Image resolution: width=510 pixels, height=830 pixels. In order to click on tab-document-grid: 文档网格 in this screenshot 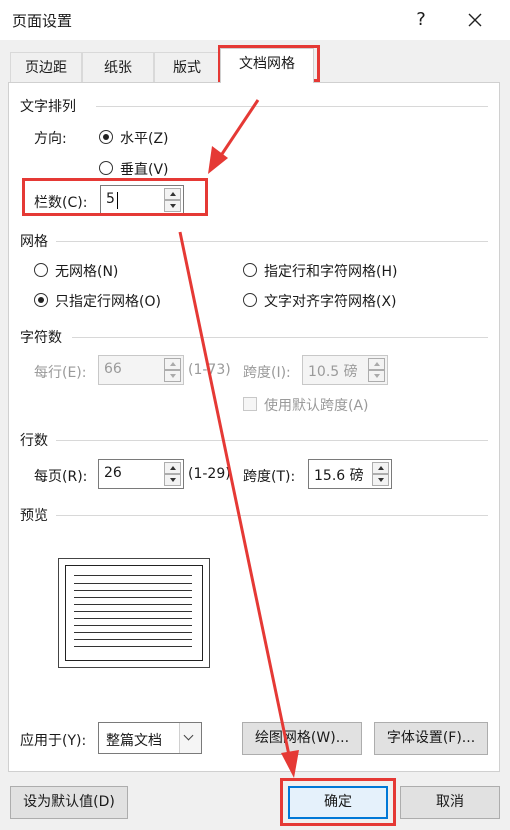, I will do `click(267, 65)`.